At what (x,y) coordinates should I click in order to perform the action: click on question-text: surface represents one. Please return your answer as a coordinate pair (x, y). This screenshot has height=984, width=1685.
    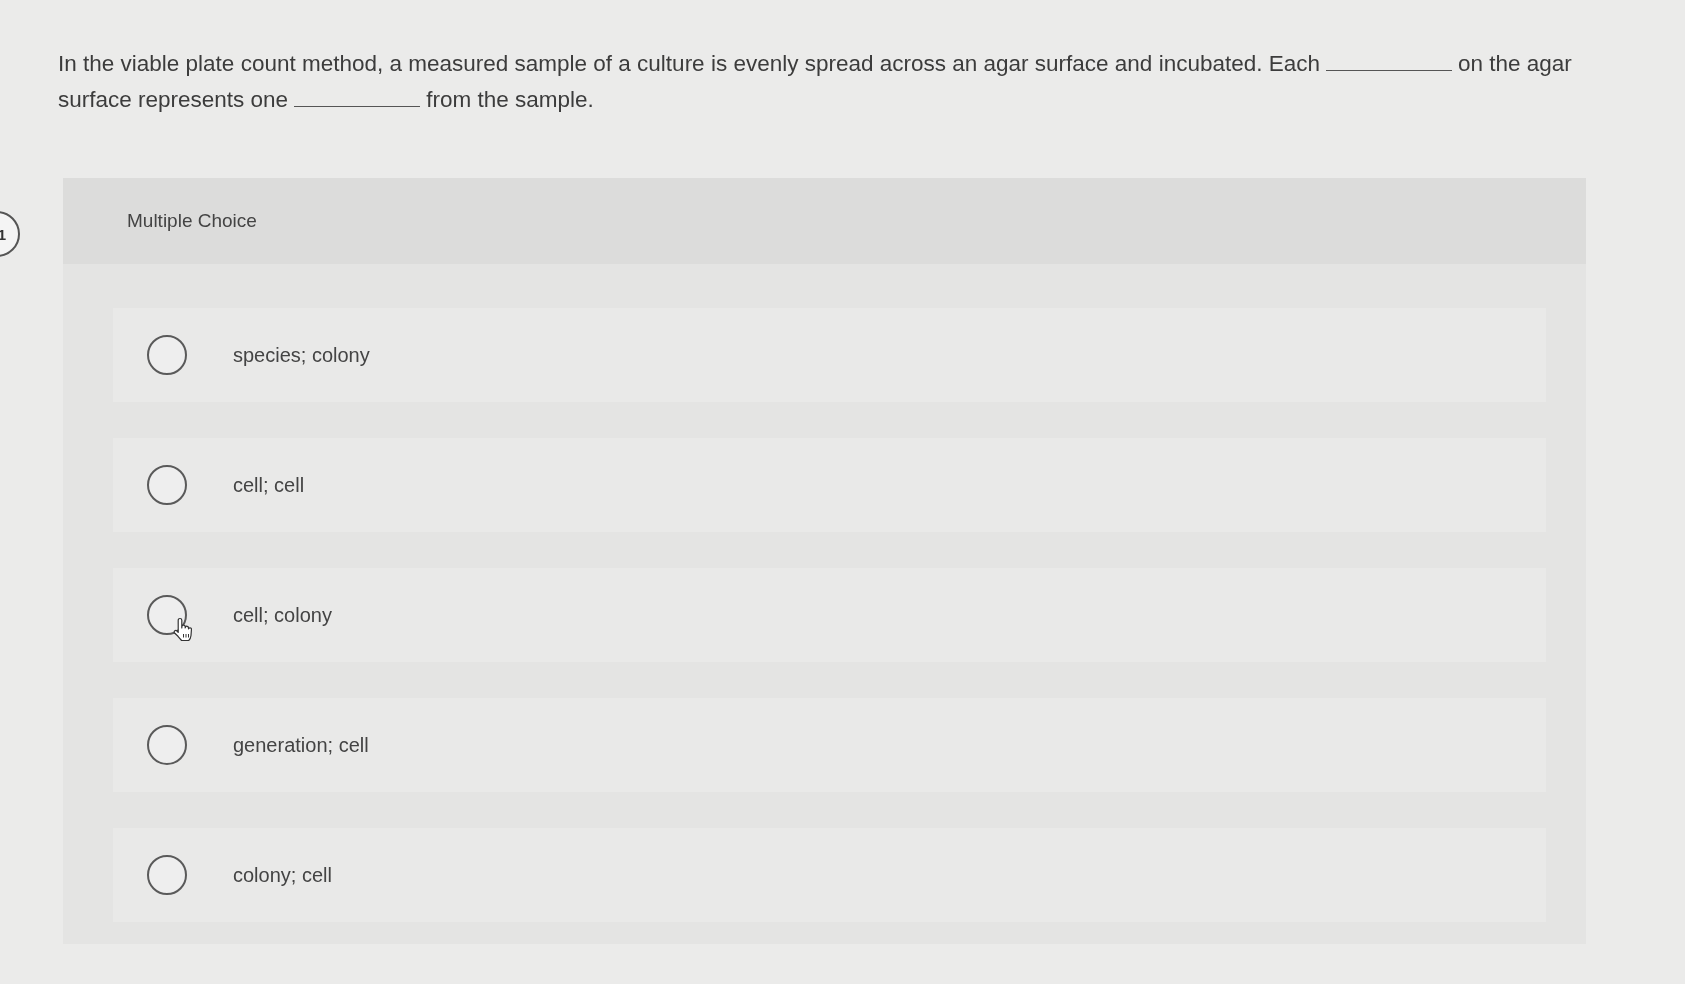
    Looking at the image, I should click on (173, 100).